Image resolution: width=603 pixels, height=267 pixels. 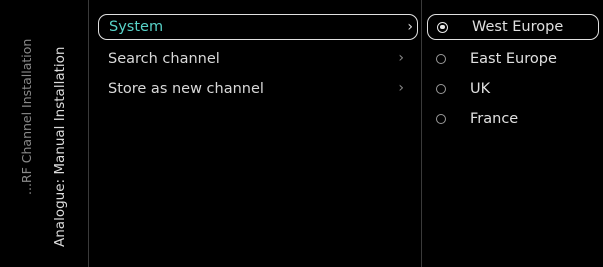 I want to click on option-east-europe: East Europe, so click(x=513, y=59).